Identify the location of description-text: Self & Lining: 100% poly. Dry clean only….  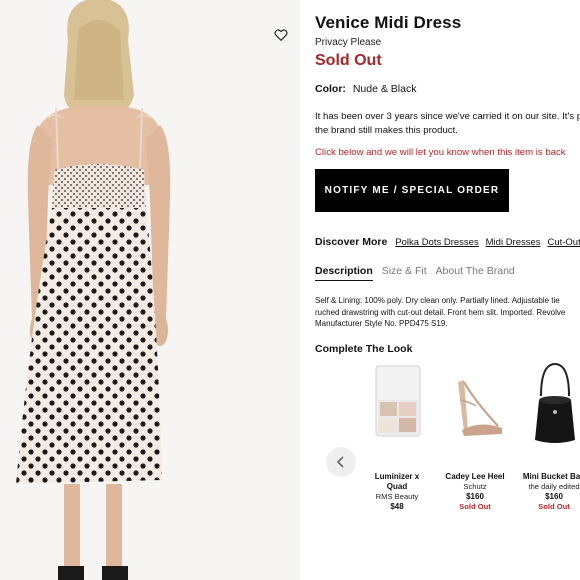
(447, 312).